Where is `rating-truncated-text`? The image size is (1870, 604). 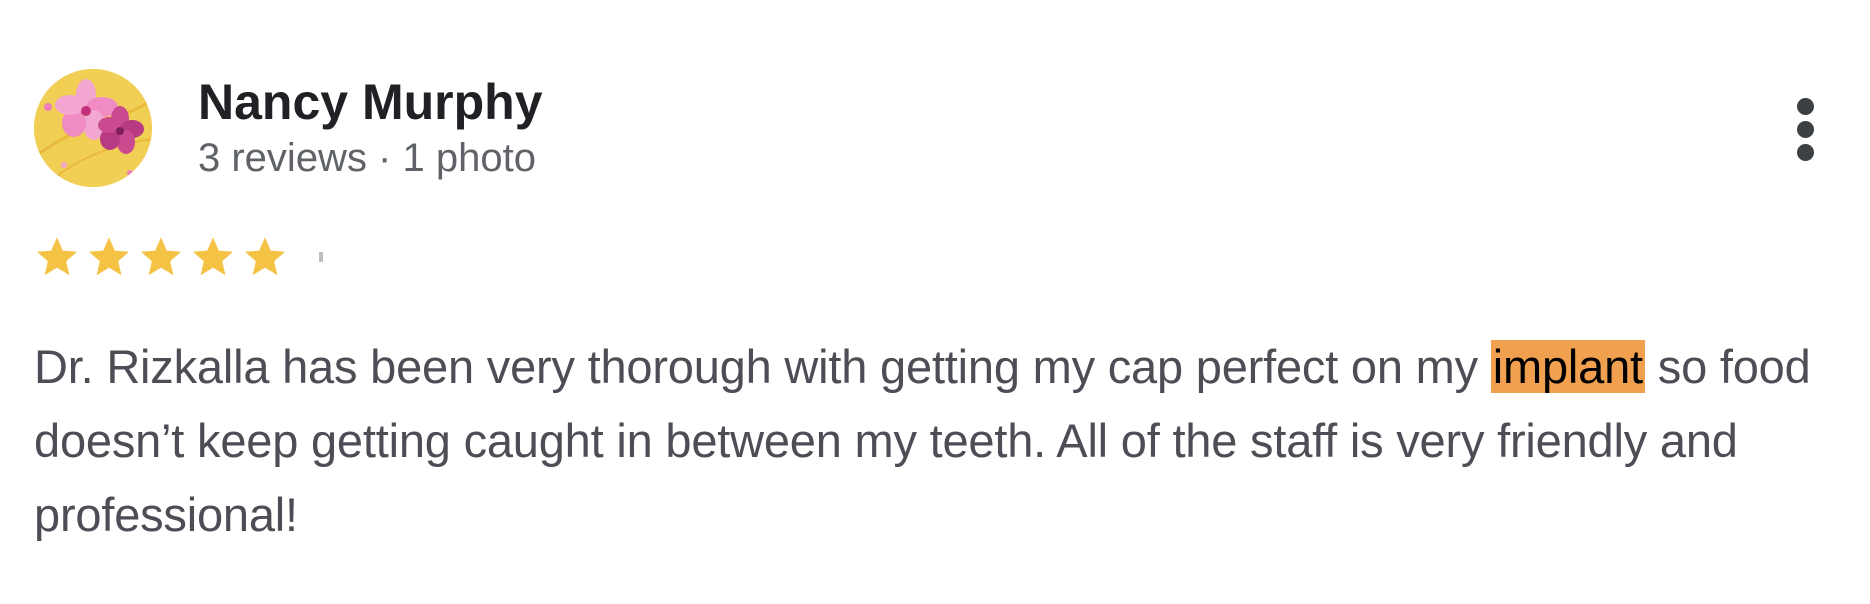 rating-truncated-text is located at coordinates (321, 257).